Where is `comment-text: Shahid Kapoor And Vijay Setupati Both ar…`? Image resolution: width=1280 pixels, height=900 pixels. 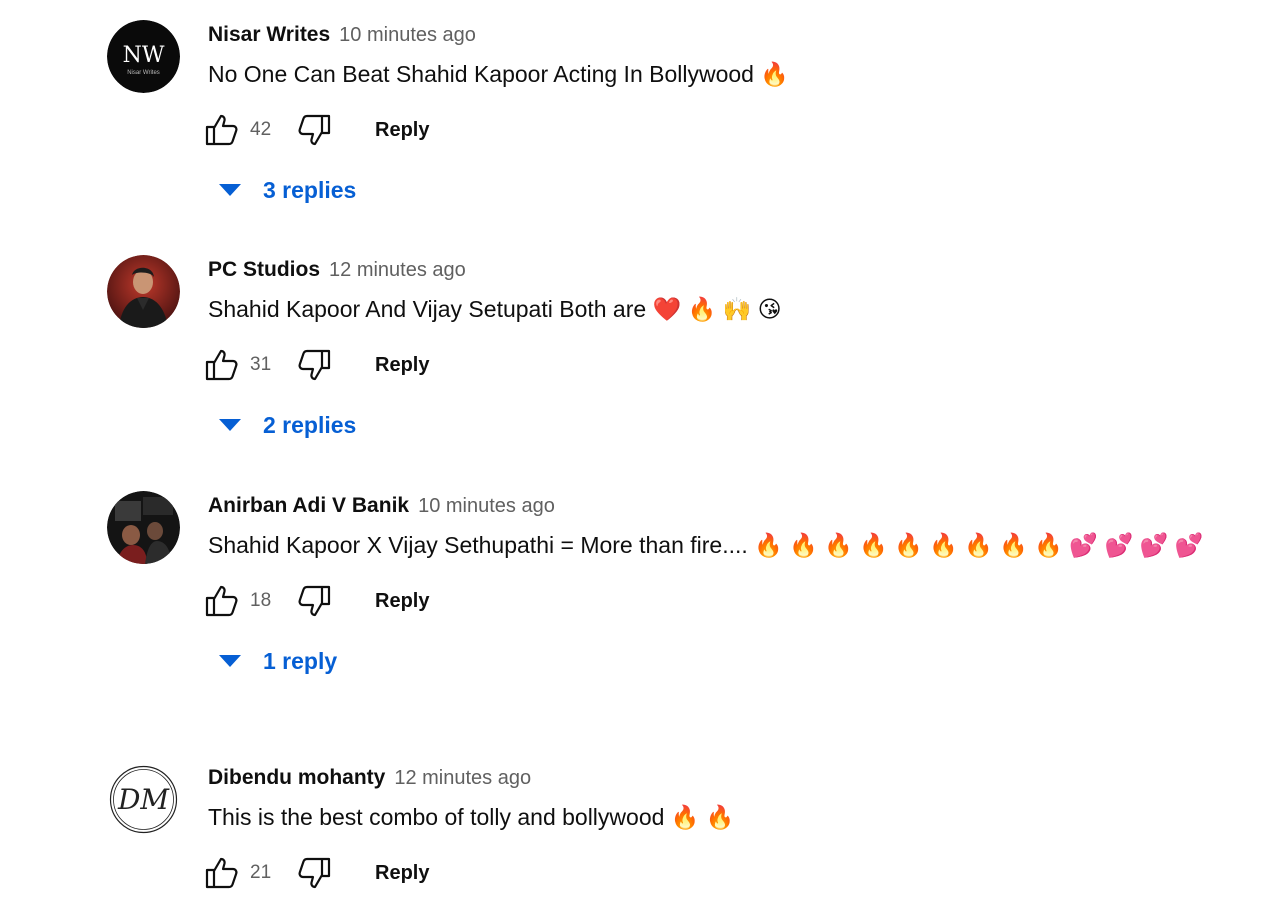 comment-text: Shahid Kapoor And Vijay Setupati Both ar… is located at coordinates (495, 309).